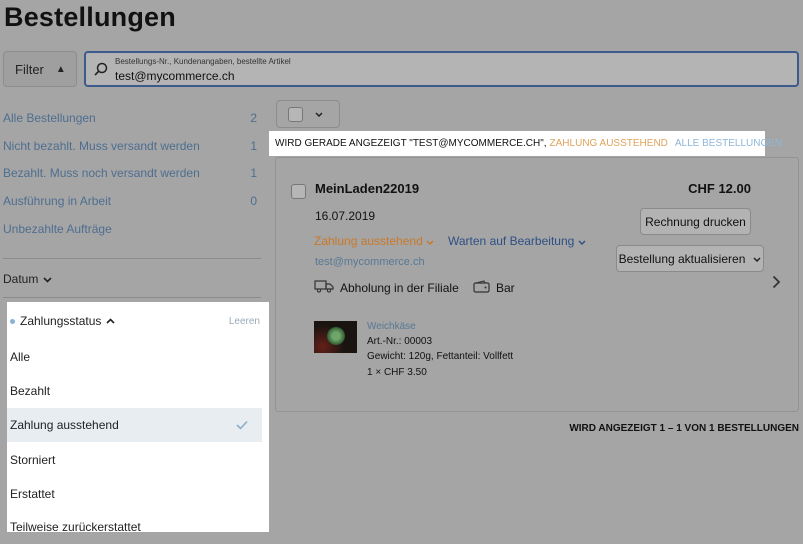 Image resolution: width=803 pixels, height=544 pixels. I want to click on truck-icon, so click(324, 288).